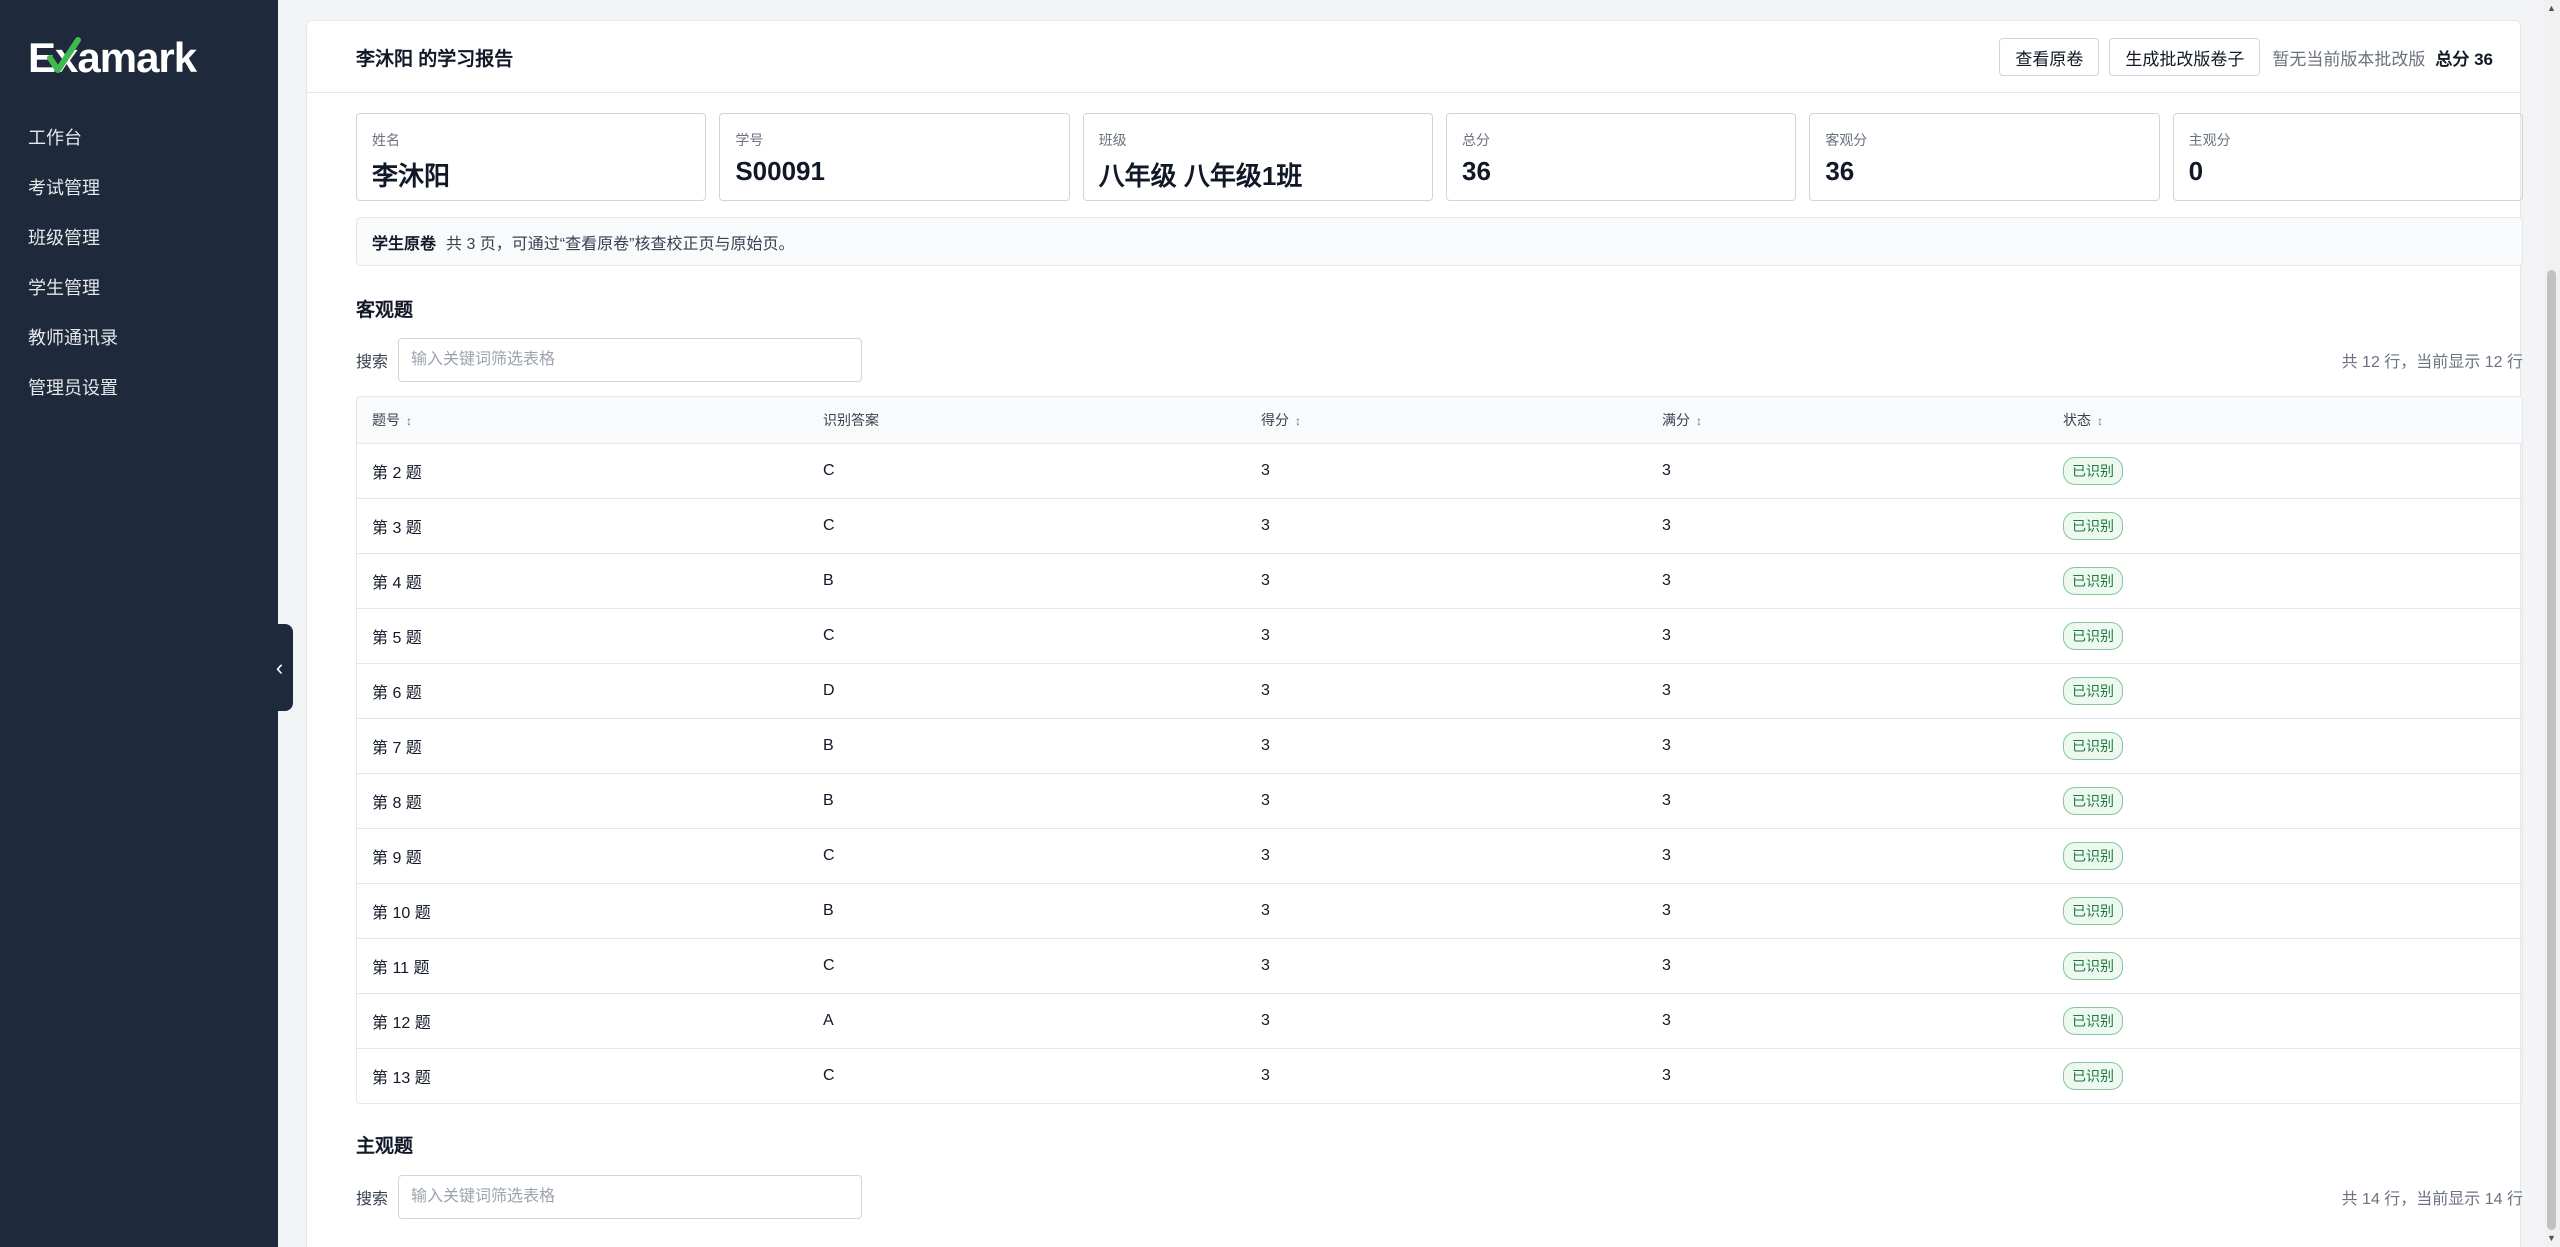  What do you see at coordinates (1027, 691) in the screenshot?
I see `cell-answer: D` at bounding box center [1027, 691].